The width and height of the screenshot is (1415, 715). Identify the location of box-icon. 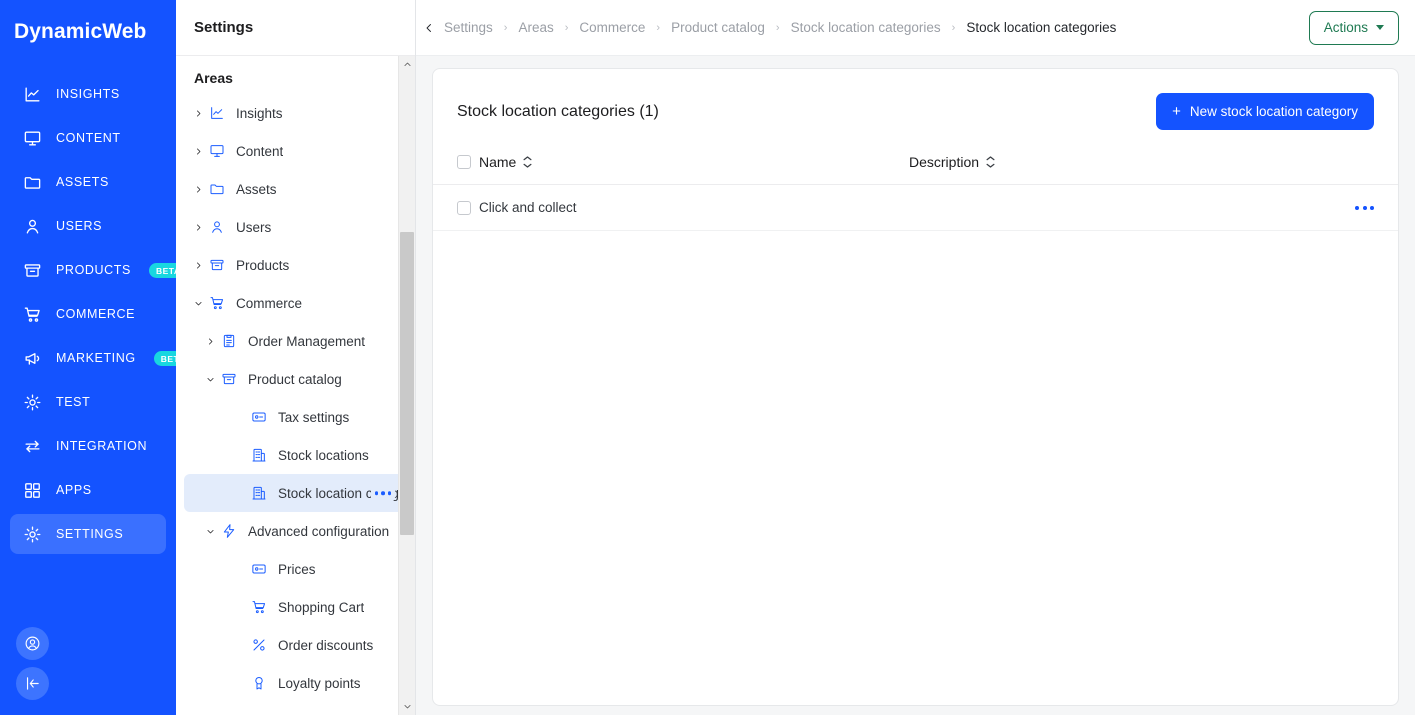
(229, 379).